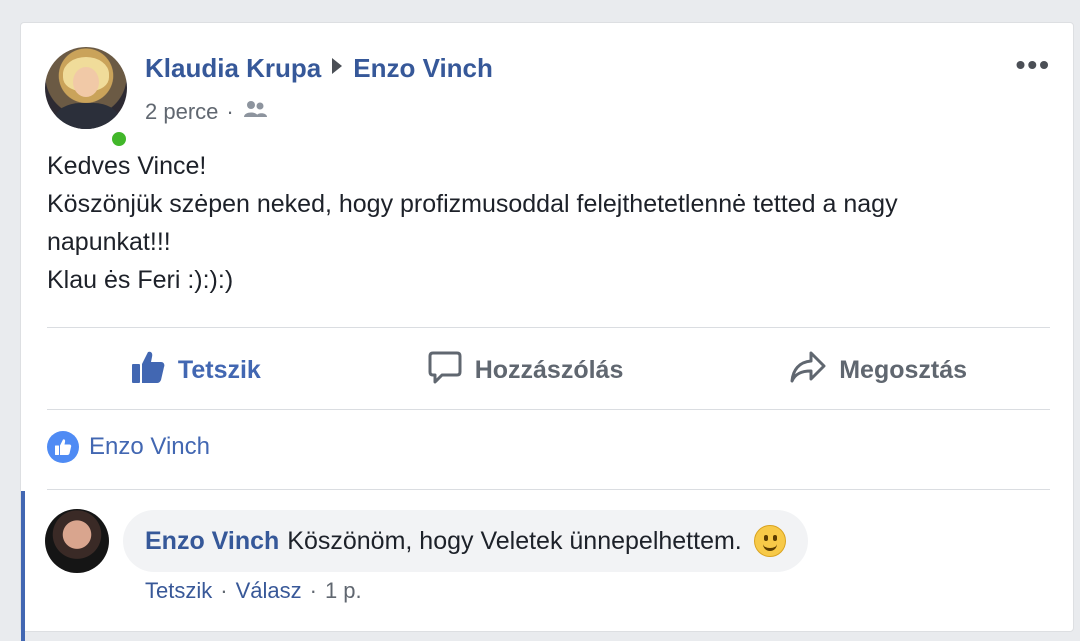 This screenshot has width=1080, height=641. I want to click on online-status-indicator, so click(119, 139).